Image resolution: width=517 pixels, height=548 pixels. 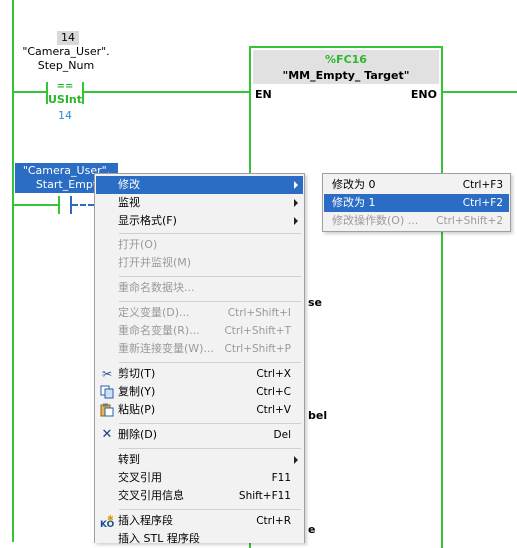 I want to click on rung-wire-top-left, so click(x=30, y=92).